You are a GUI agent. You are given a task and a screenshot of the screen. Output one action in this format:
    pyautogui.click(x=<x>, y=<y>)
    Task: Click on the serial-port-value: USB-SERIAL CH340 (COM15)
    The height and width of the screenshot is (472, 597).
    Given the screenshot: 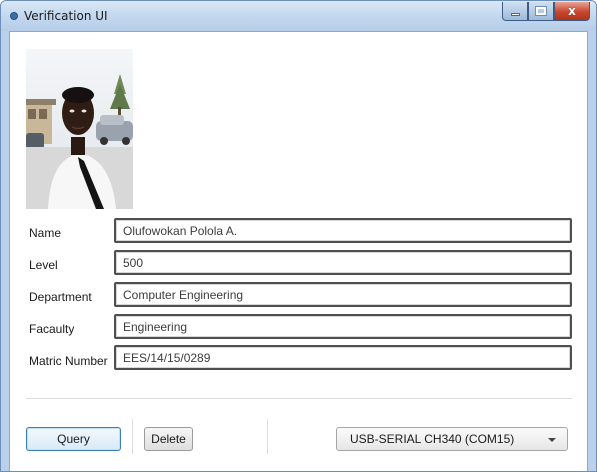 What is the action you would take?
    pyautogui.click(x=432, y=439)
    